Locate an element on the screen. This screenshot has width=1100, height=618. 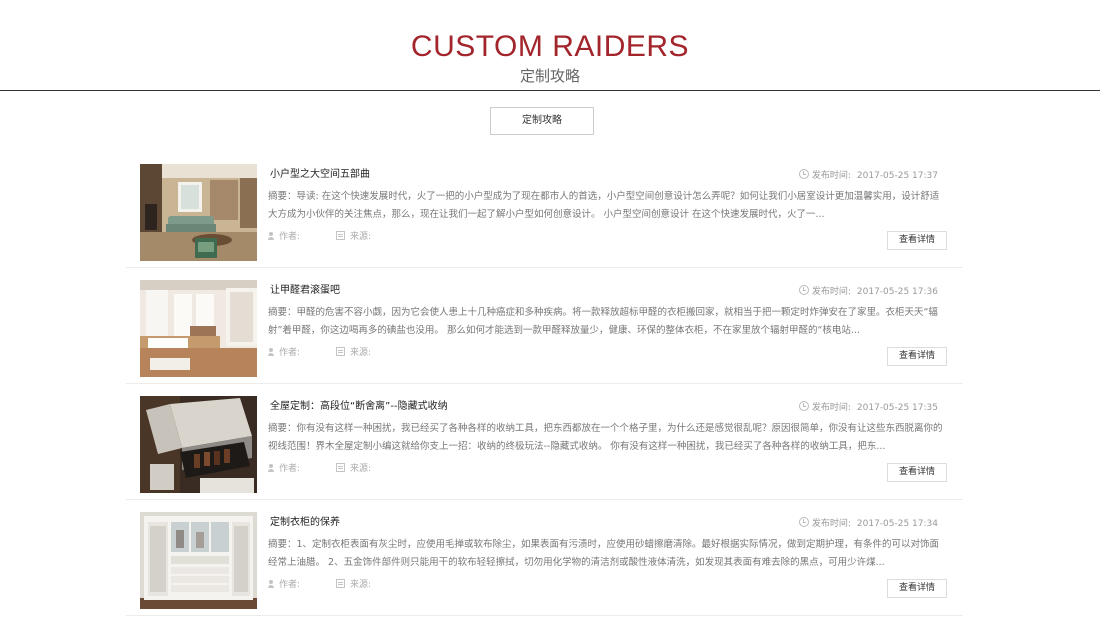
publish-date: 发布时间: 2017-05-25 17:34 is located at coordinates (868, 524).